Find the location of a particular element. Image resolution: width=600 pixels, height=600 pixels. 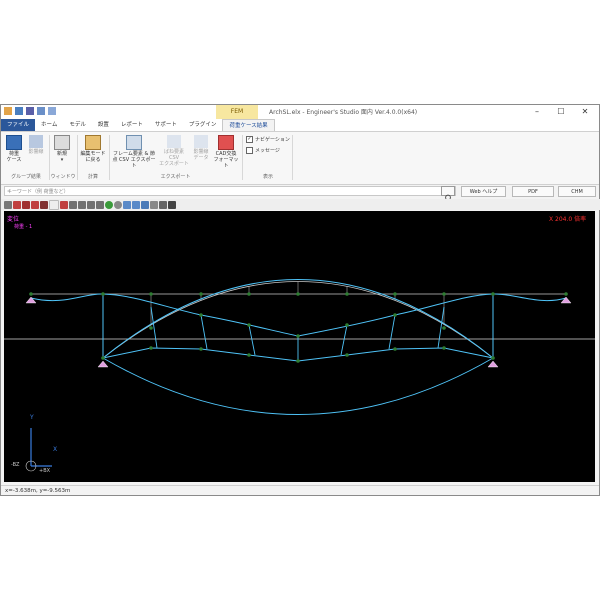

pan-icon is located at coordinates (91, 204).